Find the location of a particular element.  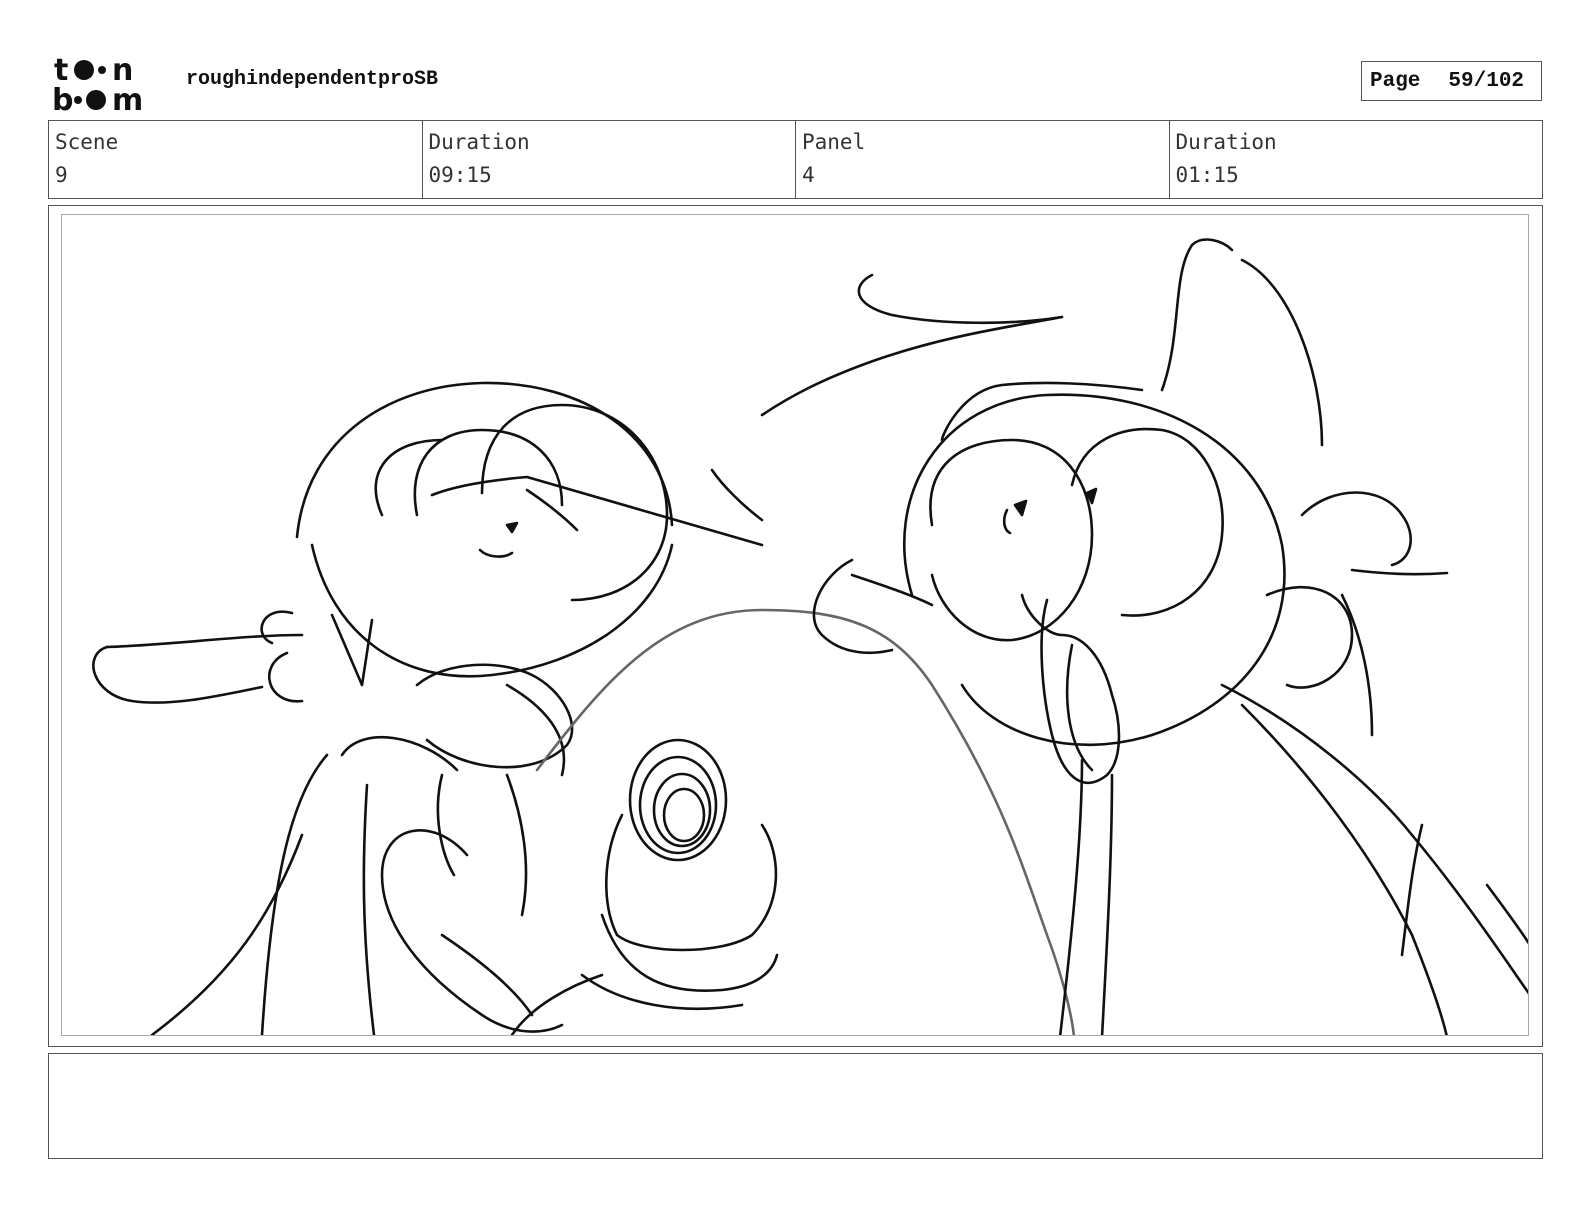

panel-duration-cell: Duration 01:15 is located at coordinates (1356, 159).